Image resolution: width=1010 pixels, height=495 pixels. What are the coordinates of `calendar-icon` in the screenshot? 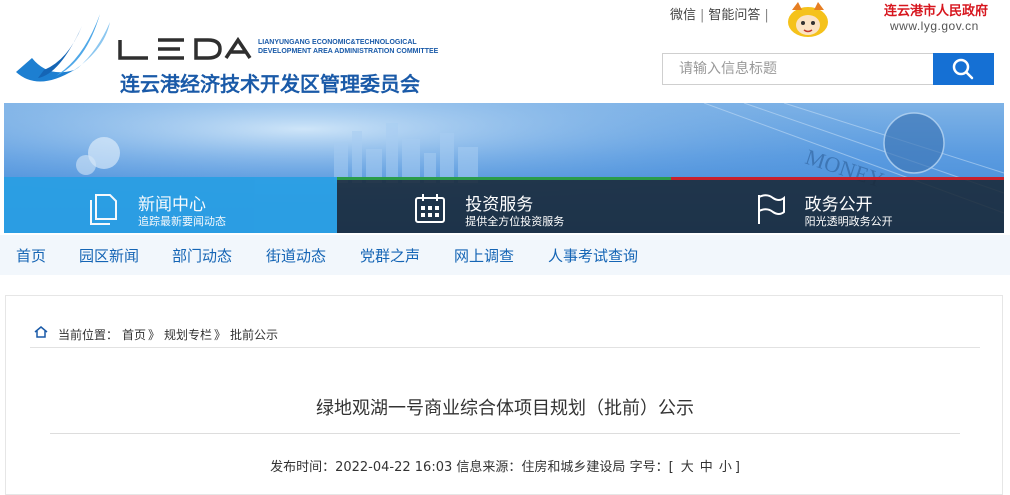 It's located at (430, 208).